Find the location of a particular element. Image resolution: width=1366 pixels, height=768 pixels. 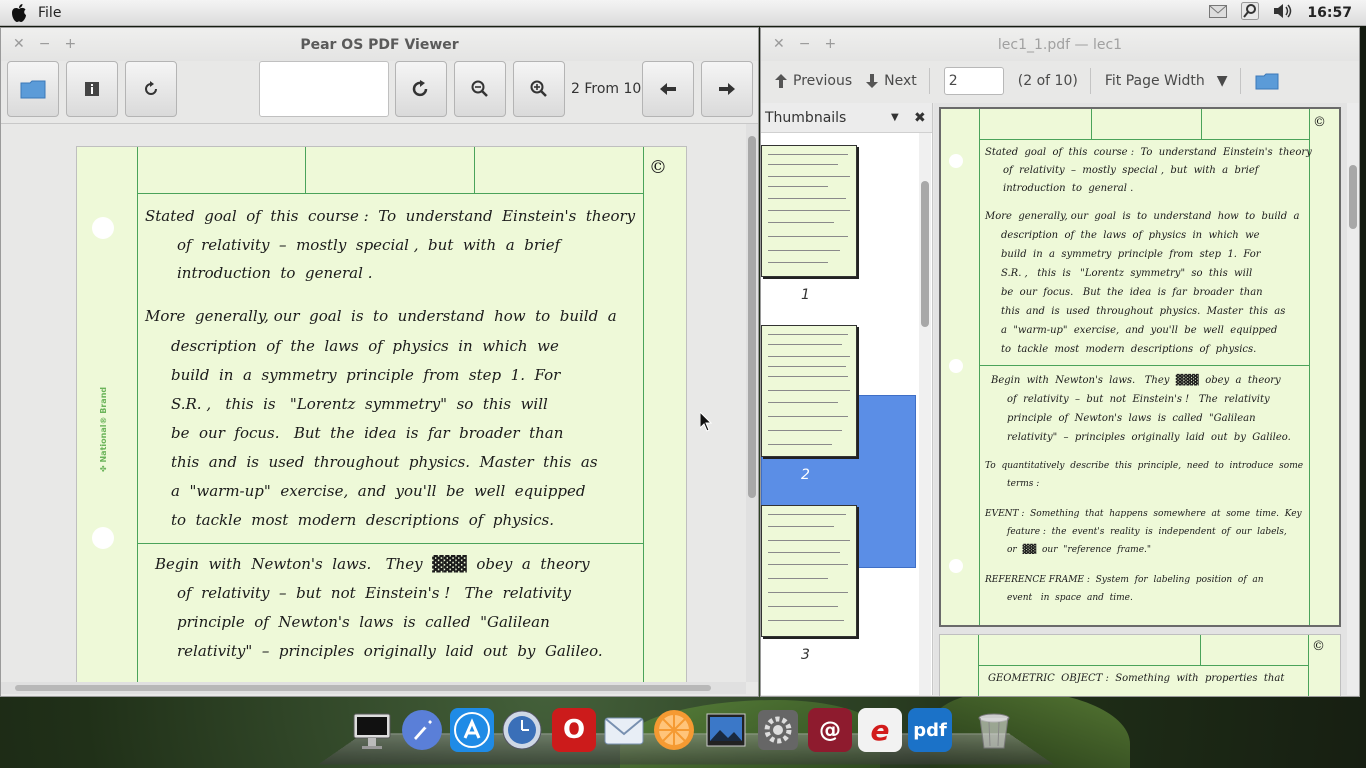

window-titlebar: ✕ − + Pear OS PDF Viewer is located at coordinates (379, 44).